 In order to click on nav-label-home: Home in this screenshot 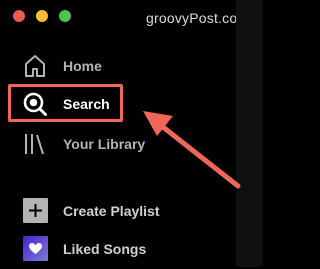, I will do `click(82, 66)`.